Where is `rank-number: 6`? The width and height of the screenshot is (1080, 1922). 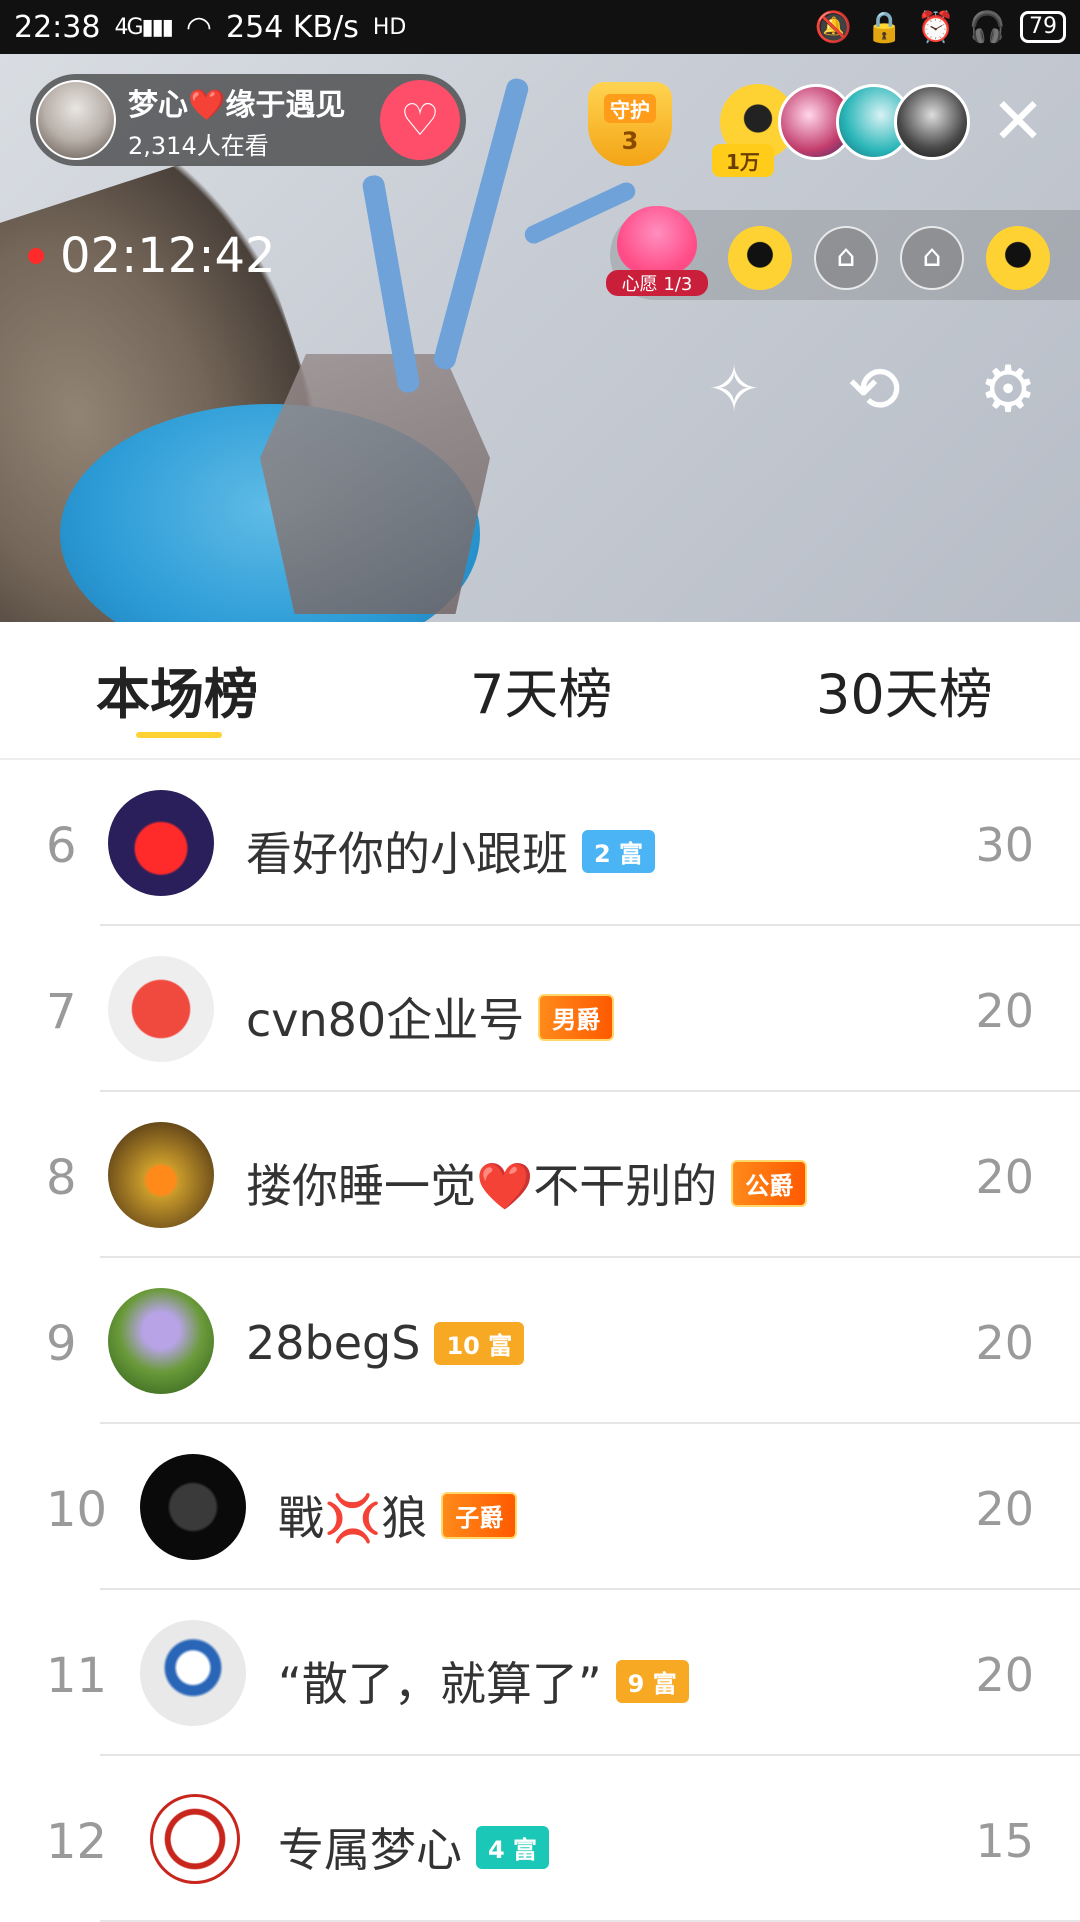
rank-number: 6 is located at coordinates (61, 846).